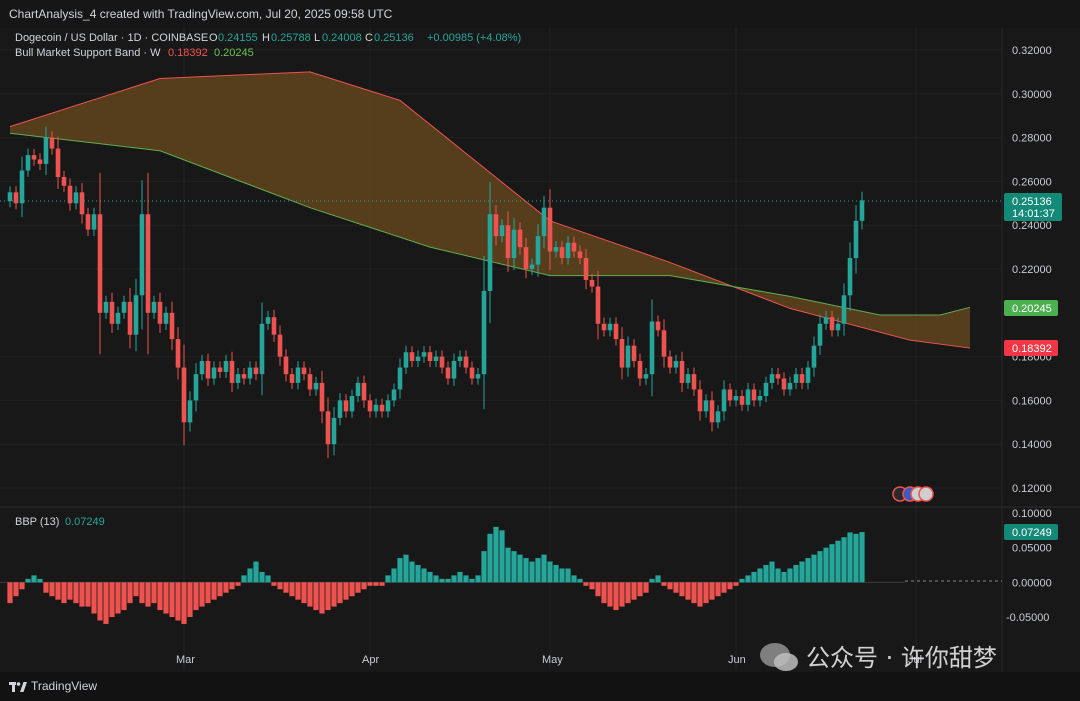  Describe the element at coordinates (1031, 348) in the screenshot. I see `band-lower-tag: 0.18392` at that location.